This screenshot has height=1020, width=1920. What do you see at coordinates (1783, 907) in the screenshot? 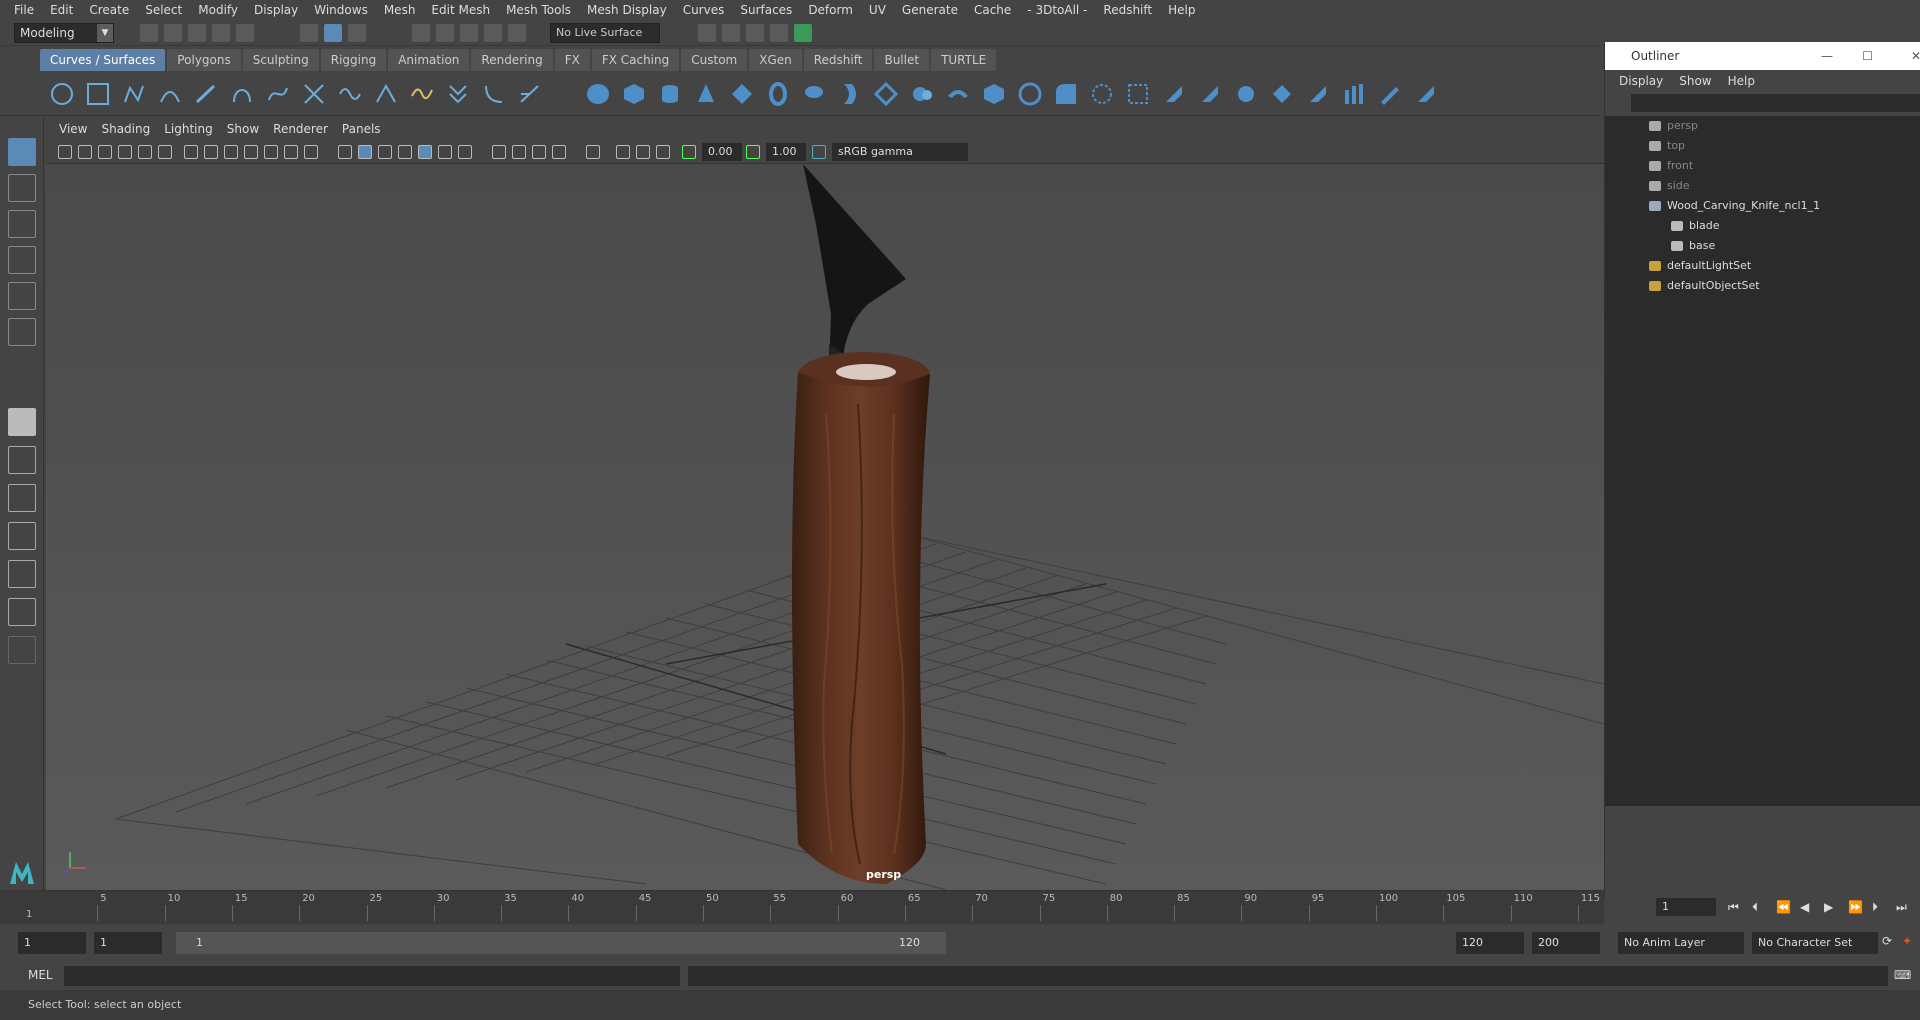
I see `step-back-key-icon: ⏪` at bounding box center [1783, 907].